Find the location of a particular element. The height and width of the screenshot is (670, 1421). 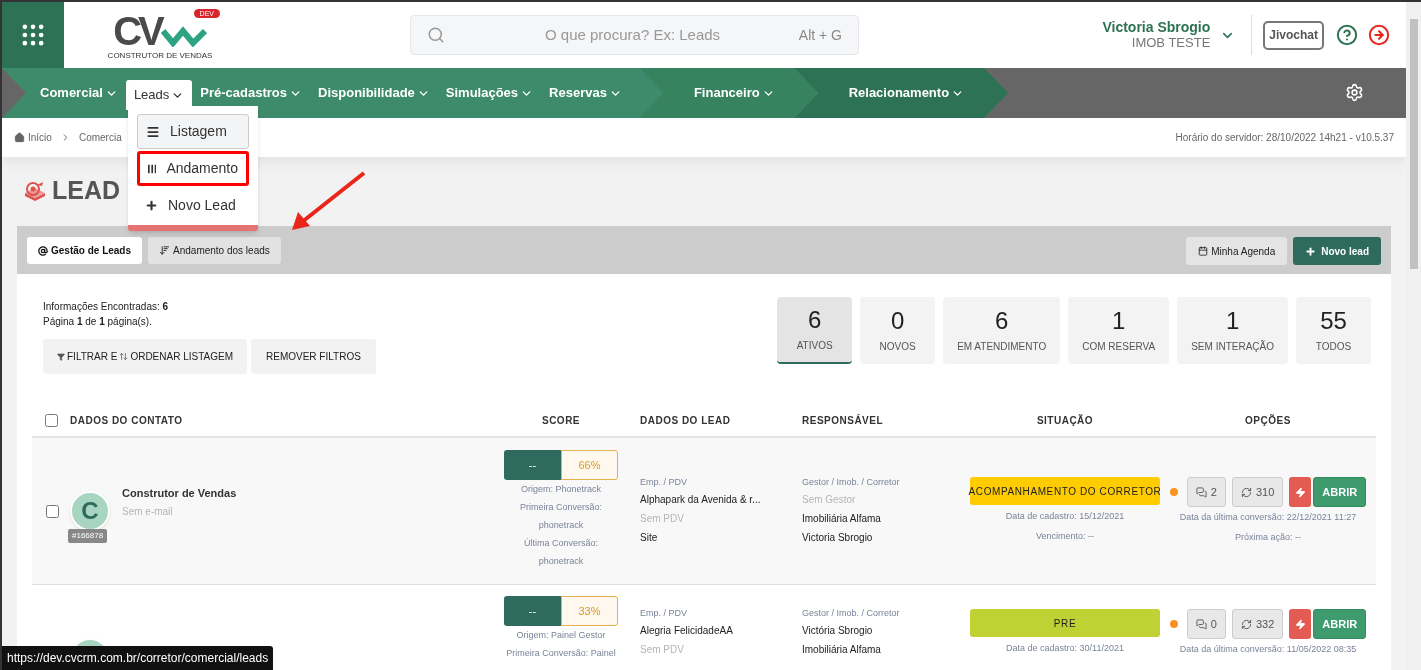

menu-item: Comercial is located at coordinates (79, 93).